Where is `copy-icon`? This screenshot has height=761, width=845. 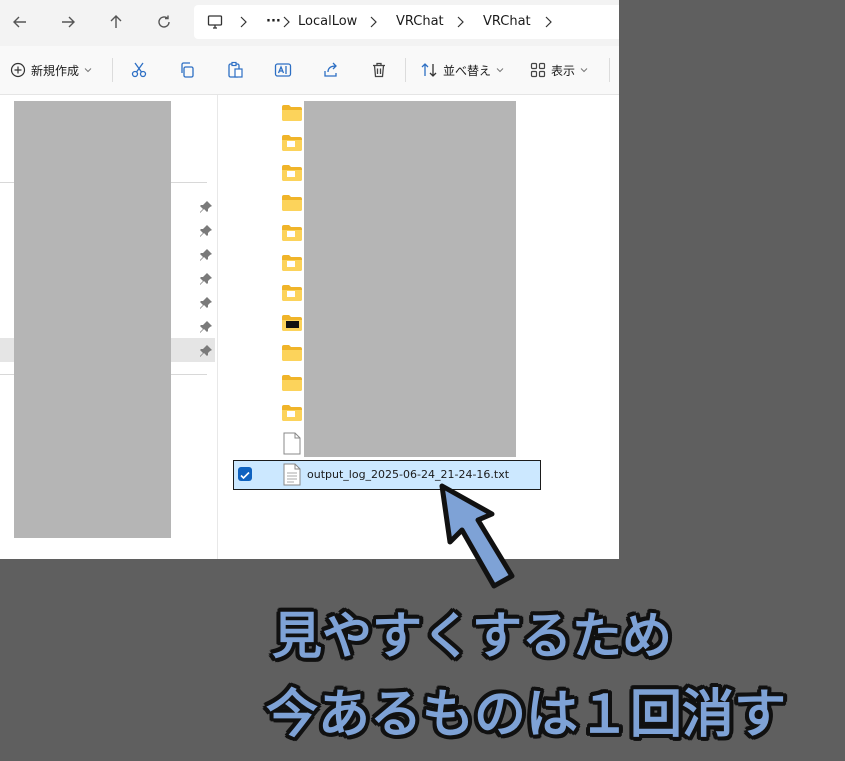
copy-icon is located at coordinates (187, 70).